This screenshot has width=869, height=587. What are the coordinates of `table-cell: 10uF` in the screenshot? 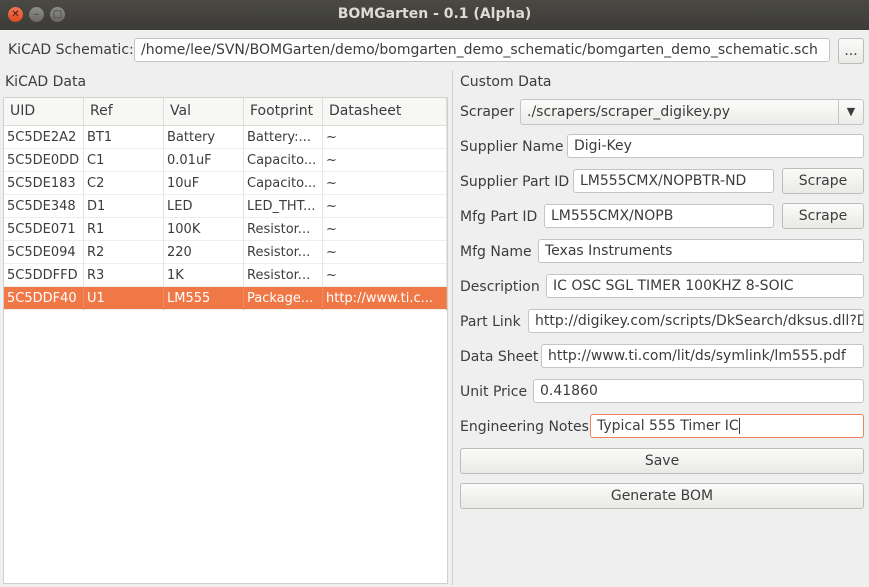 It's located at (204, 183).